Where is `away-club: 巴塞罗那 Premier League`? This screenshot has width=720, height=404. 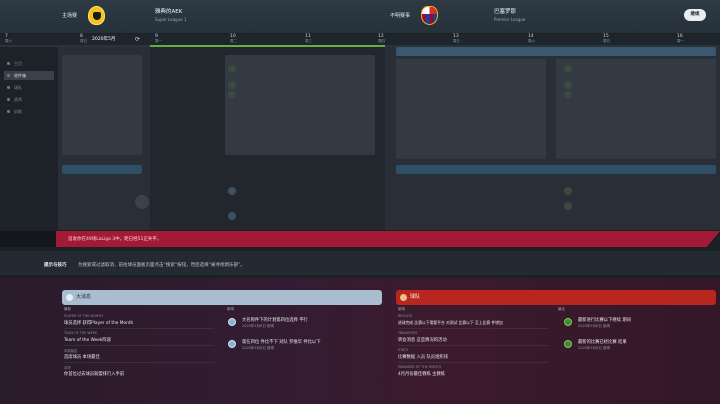 away-club: 巴塞罗那 Premier League is located at coordinates (509, 14).